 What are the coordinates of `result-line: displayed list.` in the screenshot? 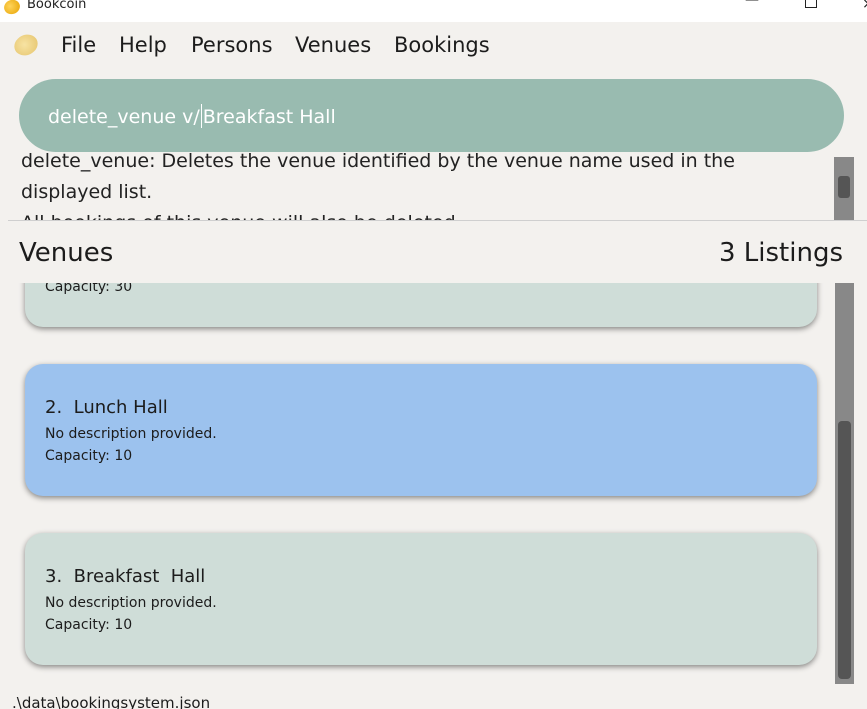 It's located at (87, 192).